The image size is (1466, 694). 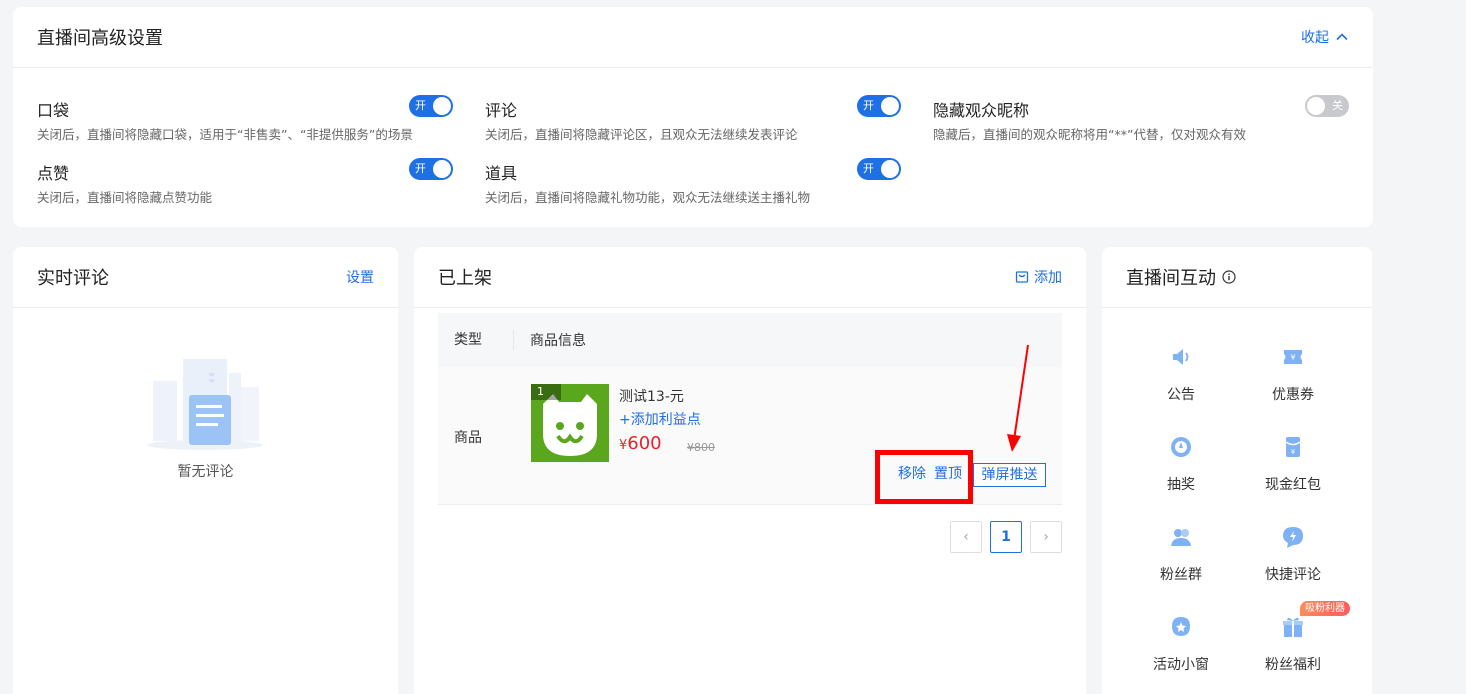 I want to click on product-index: 1, so click(x=546, y=392).